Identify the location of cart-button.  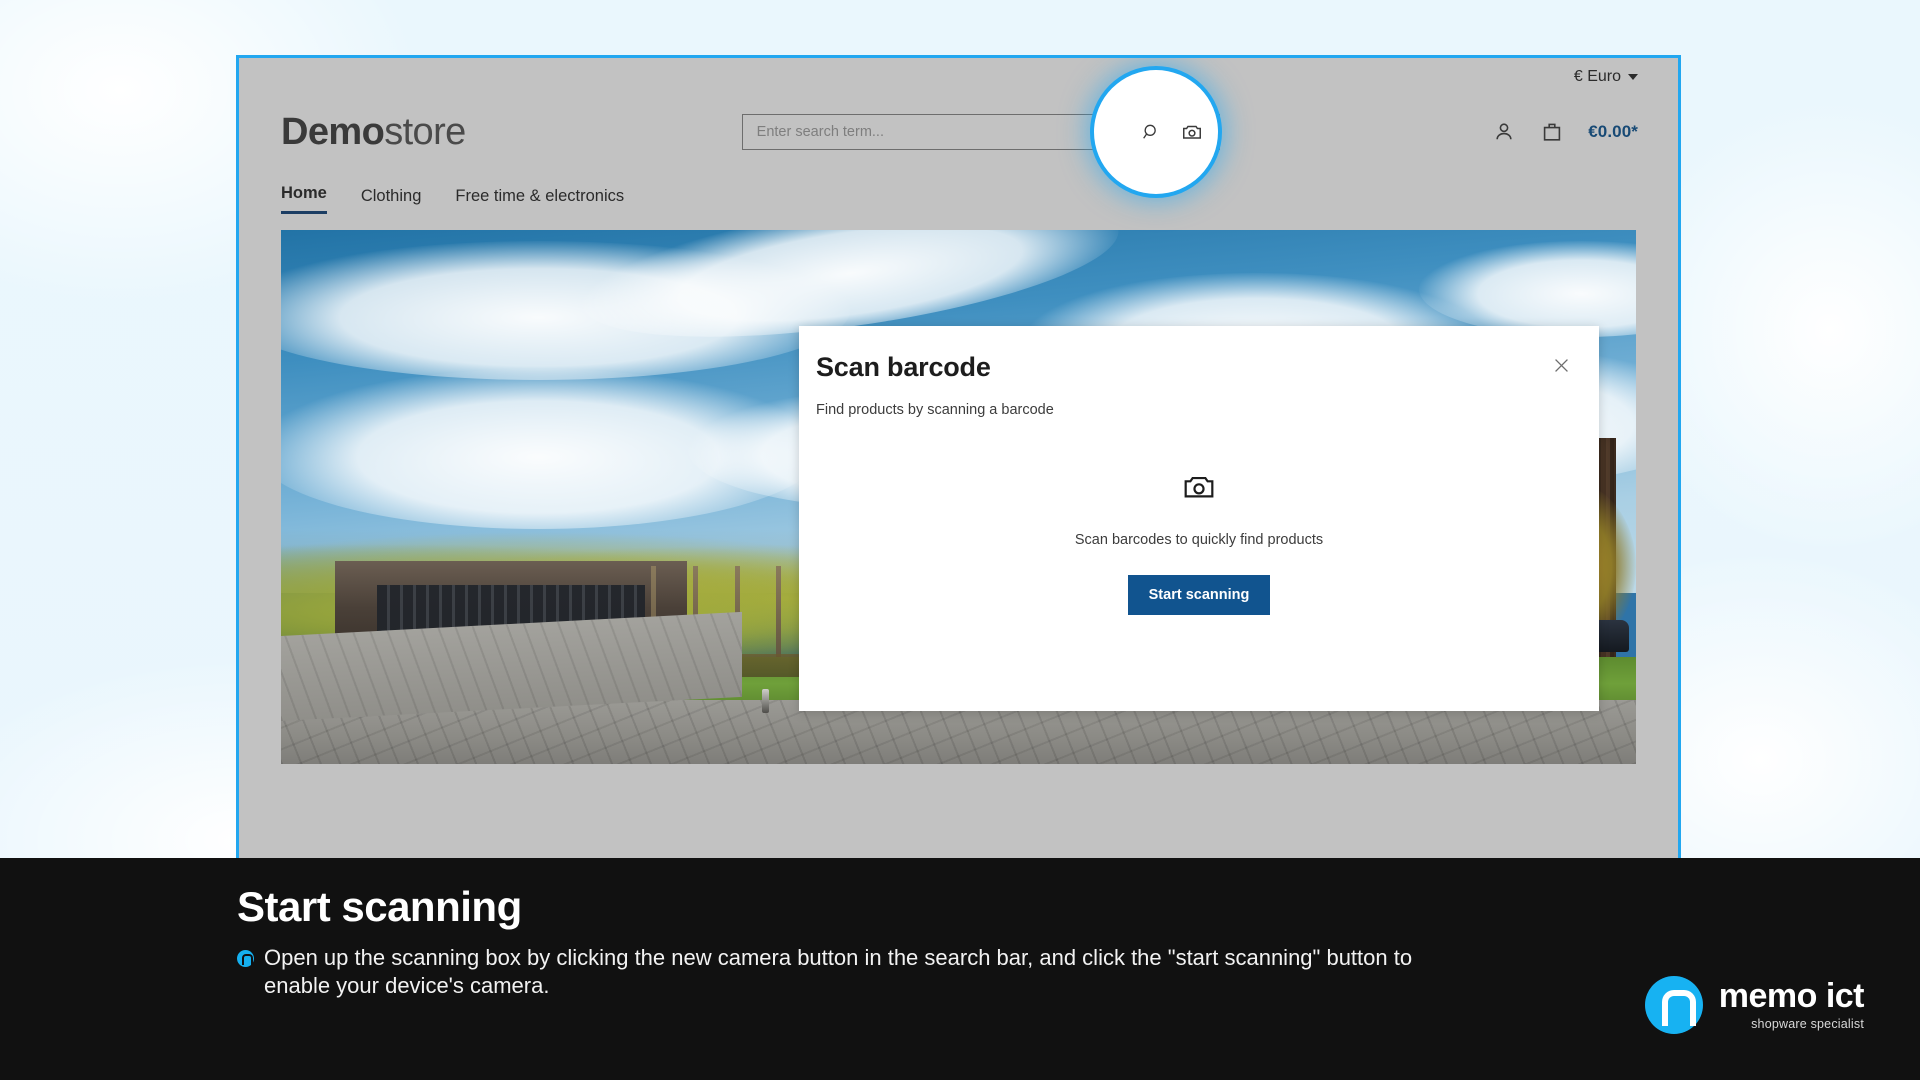
(1552, 132).